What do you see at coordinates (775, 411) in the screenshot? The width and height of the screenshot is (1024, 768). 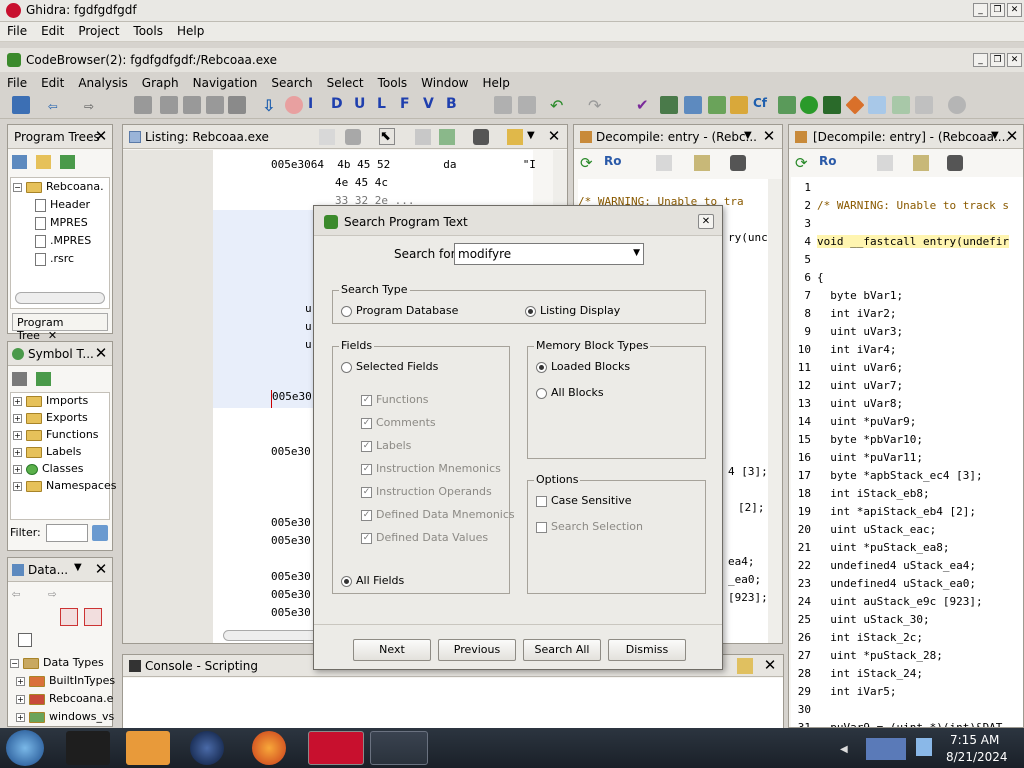 I see `decompile-1-scrollbar` at bounding box center [775, 411].